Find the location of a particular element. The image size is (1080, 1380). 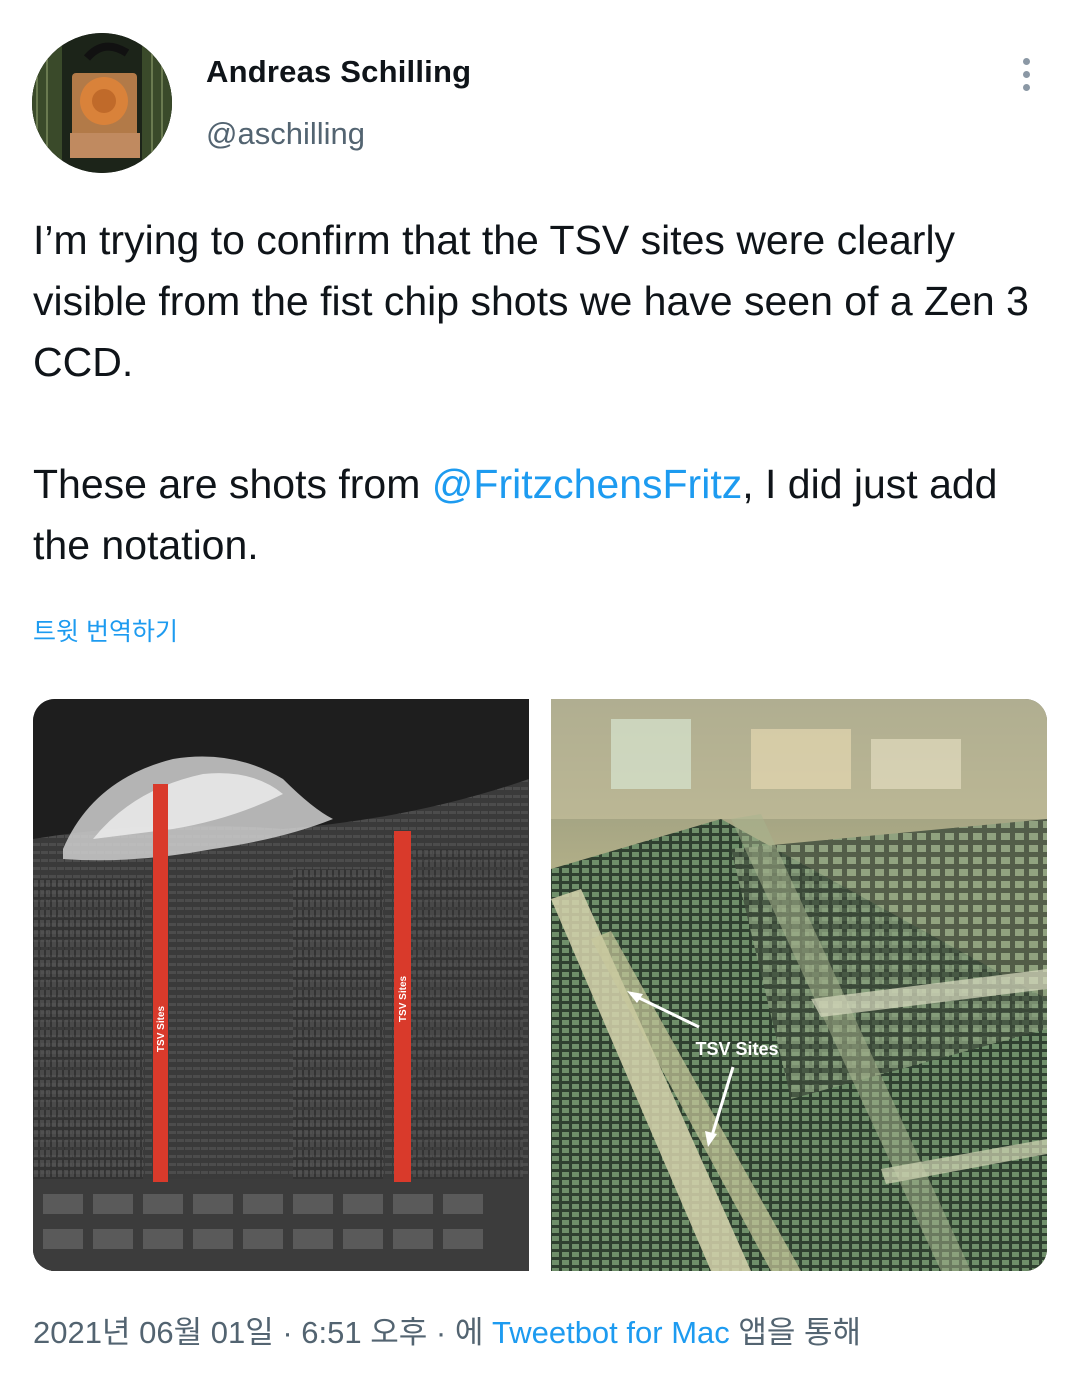

more-vertical-icon is located at coordinates (1026, 74).